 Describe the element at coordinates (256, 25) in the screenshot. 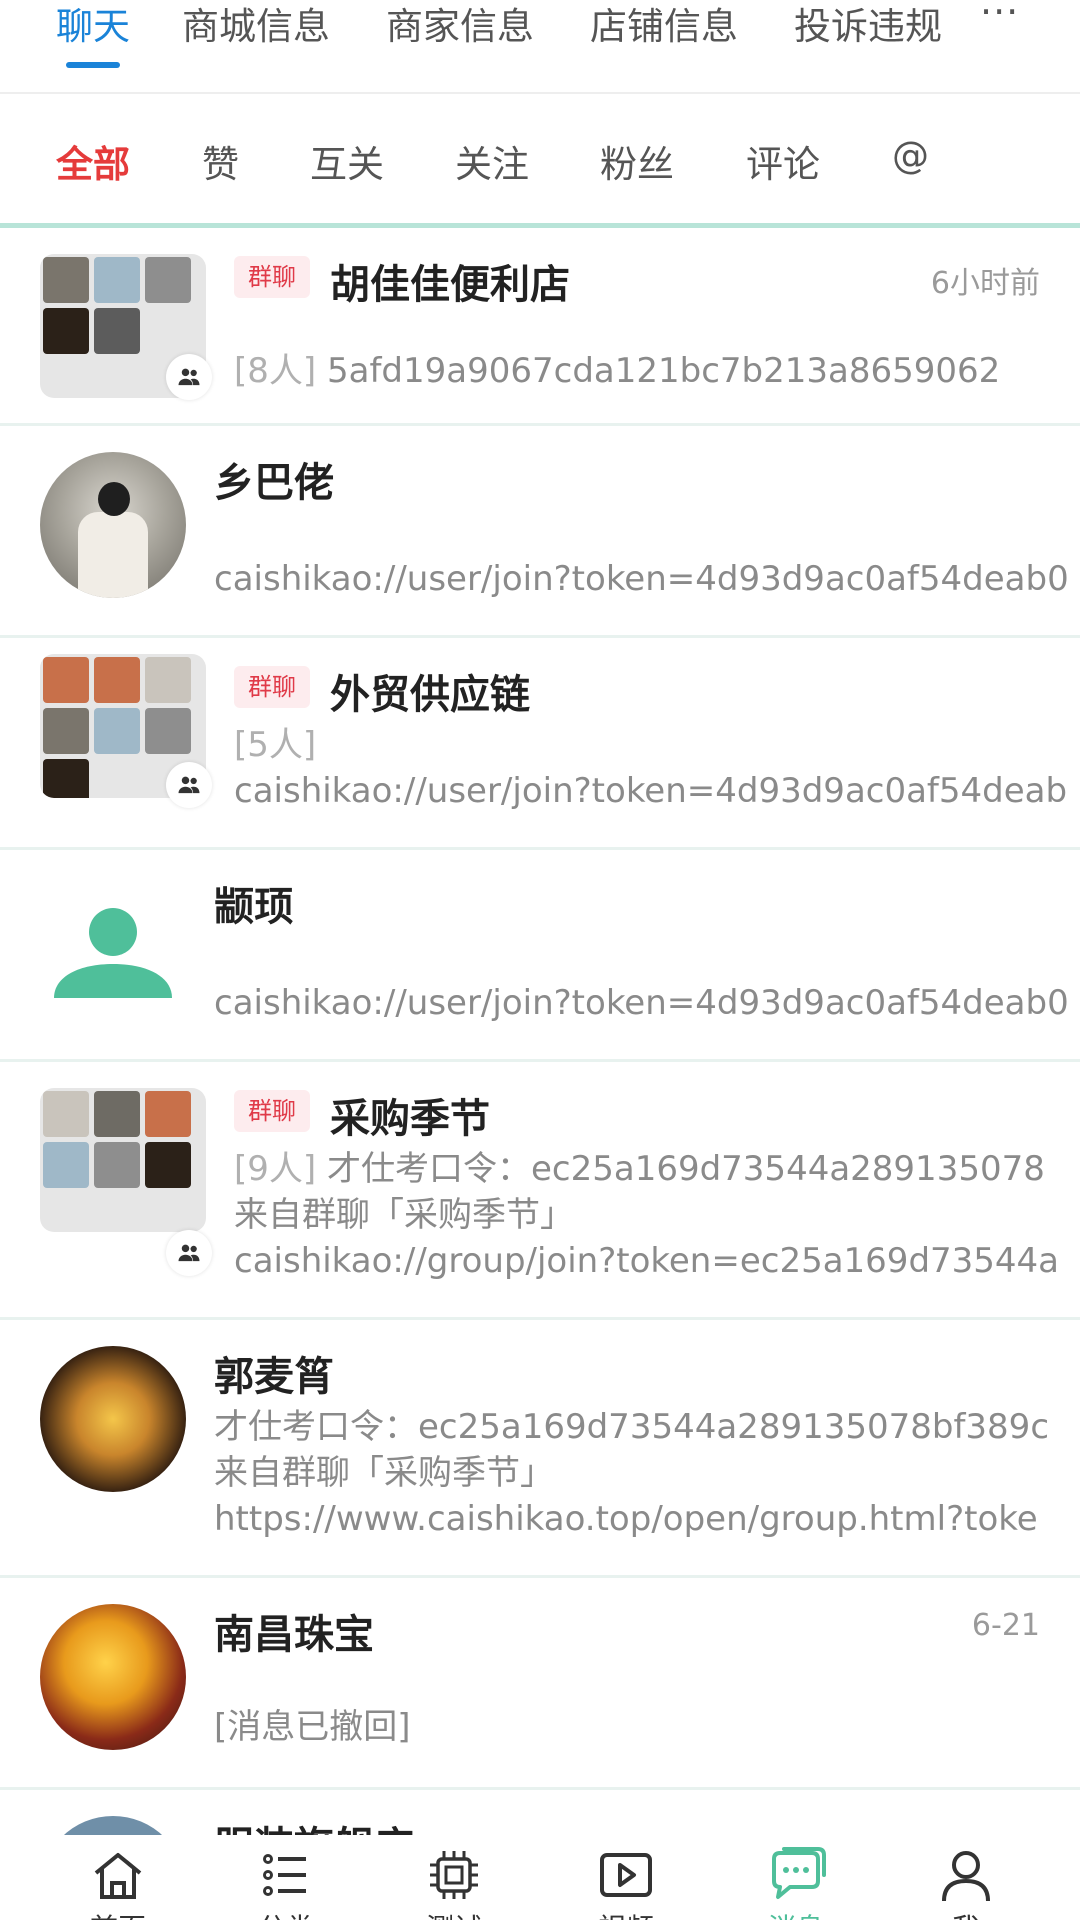

I see `tab-mall-info: 商城信息` at that location.